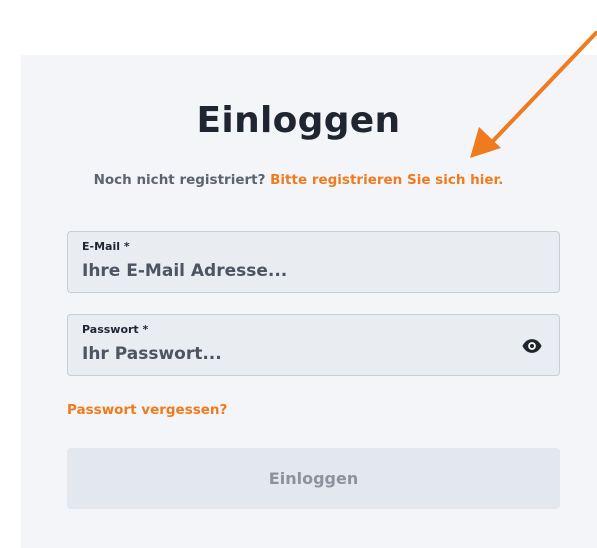 The height and width of the screenshot is (548, 597). I want to click on register-prompt-text: Noch nicht registriert?, so click(179, 180).